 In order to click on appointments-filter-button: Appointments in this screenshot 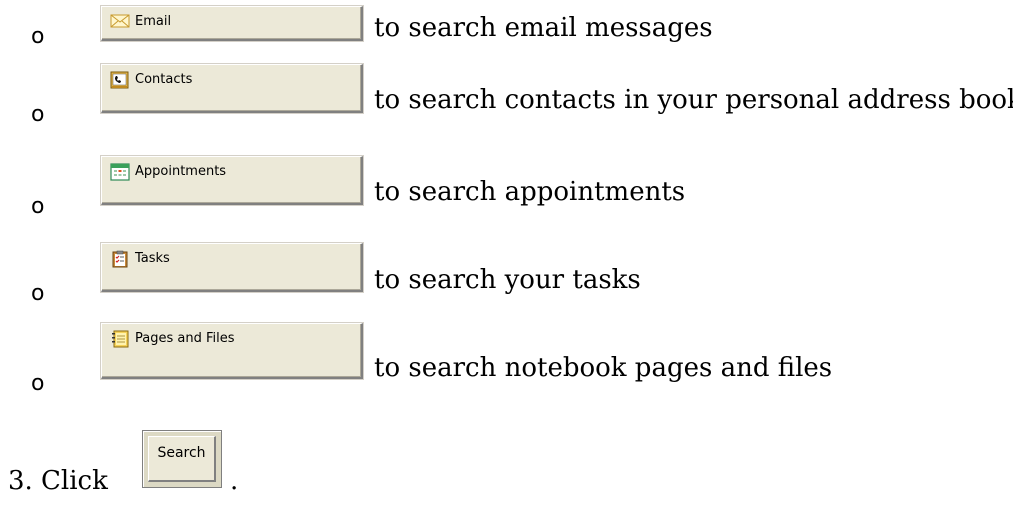, I will do `click(232, 180)`.